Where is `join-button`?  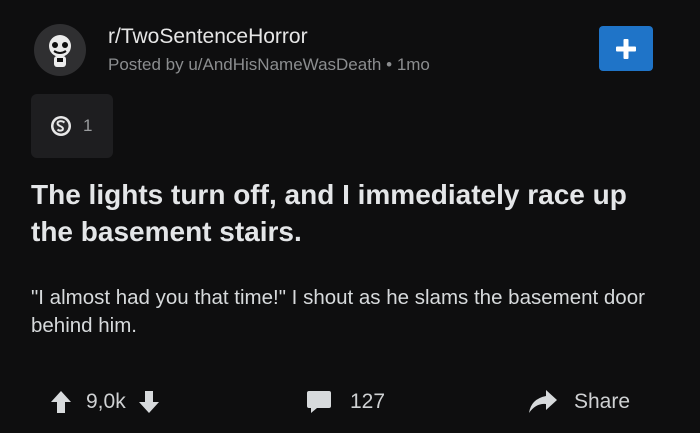
join-button is located at coordinates (626, 48).